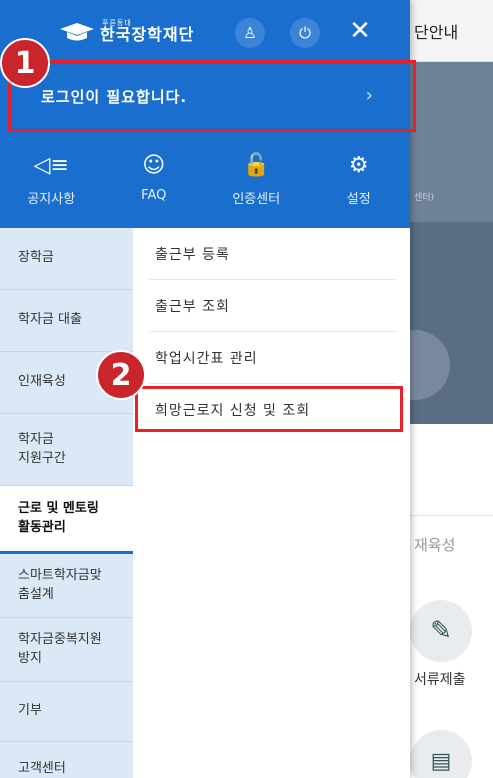 The width and height of the screenshot is (493, 778). What do you see at coordinates (121, 375) in the screenshot?
I see `annotation-badge-2: 2` at bounding box center [121, 375].